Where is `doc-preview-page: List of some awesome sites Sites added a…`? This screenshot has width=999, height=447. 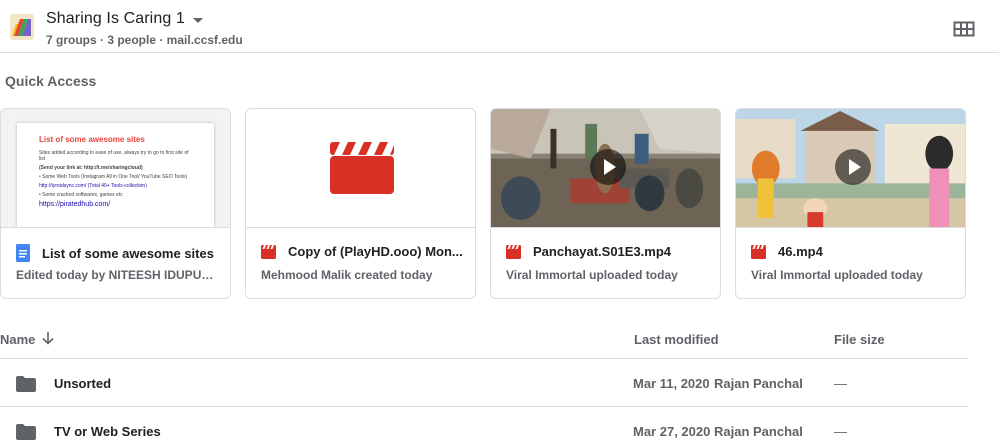 doc-preview-page: List of some awesome sites Sites added a… is located at coordinates (115, 175).